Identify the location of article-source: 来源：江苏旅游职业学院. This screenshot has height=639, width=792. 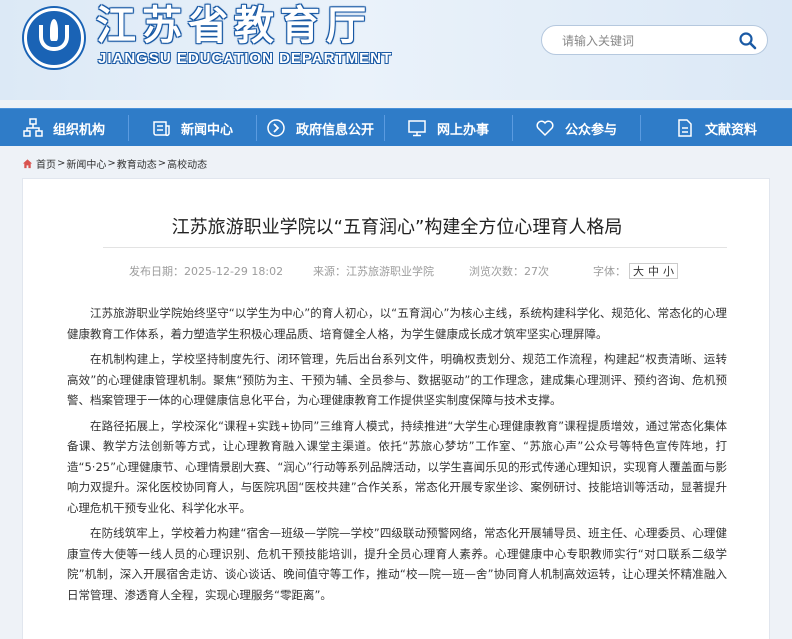
(373, 271).